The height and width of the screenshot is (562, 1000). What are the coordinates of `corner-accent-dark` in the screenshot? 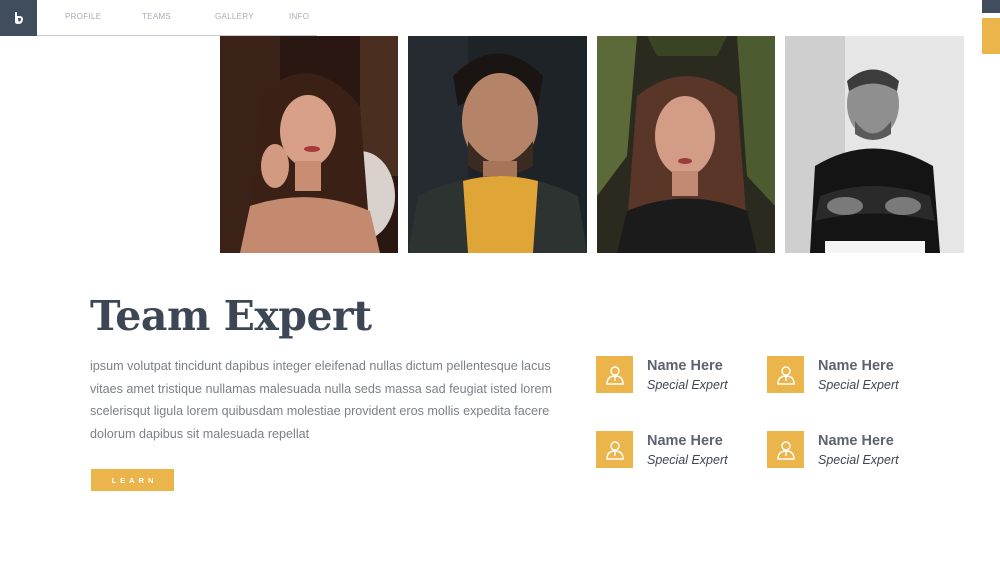 It's located at (991, 6).